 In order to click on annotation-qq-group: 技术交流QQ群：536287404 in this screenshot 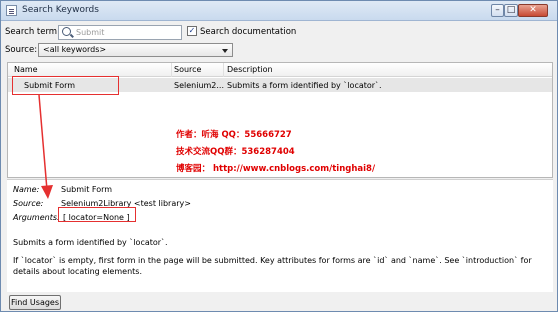, I will do `click(235, 152)`.